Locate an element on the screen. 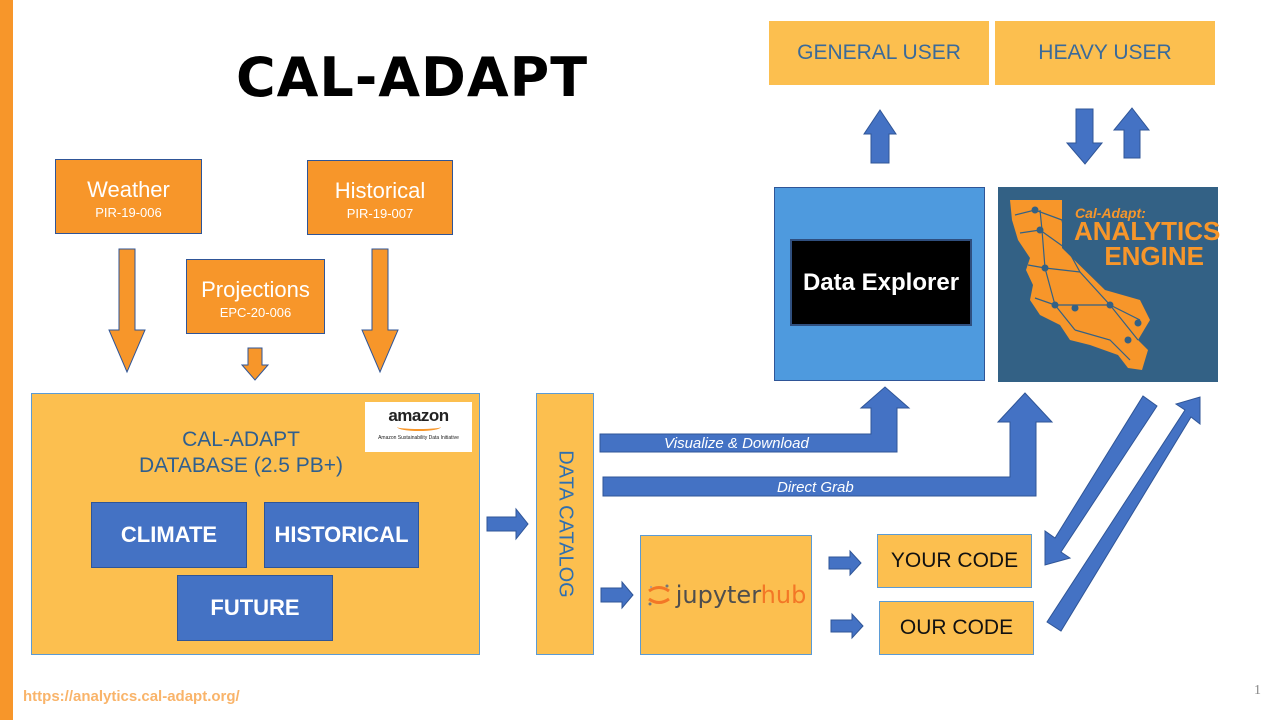 This screenshot has width=1280, height=720. arrow-catalog-to-jupyter is located at coordinates (617, 595).